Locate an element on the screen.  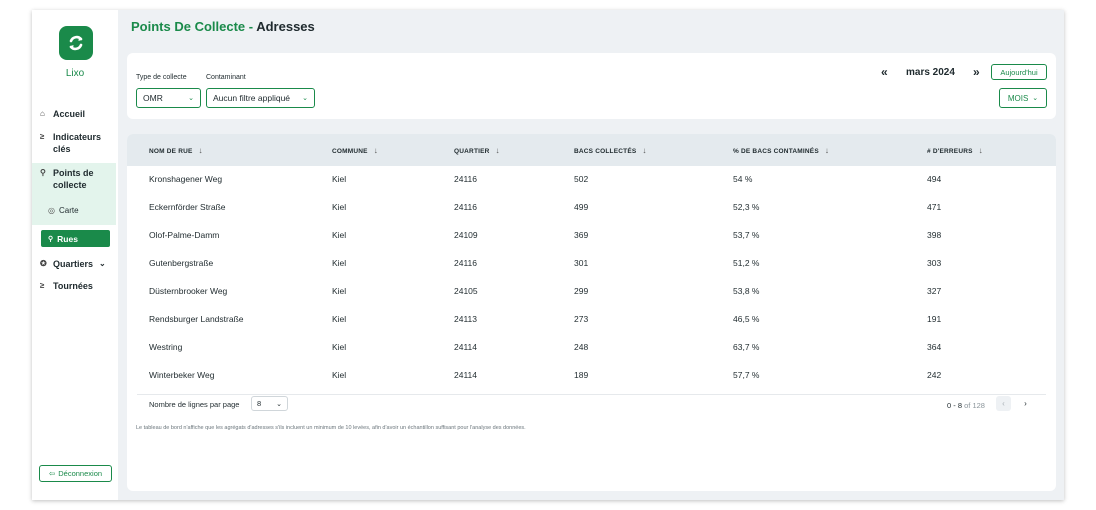
page-title-section: Points De Collecte - is located at coordinates (192, 26).